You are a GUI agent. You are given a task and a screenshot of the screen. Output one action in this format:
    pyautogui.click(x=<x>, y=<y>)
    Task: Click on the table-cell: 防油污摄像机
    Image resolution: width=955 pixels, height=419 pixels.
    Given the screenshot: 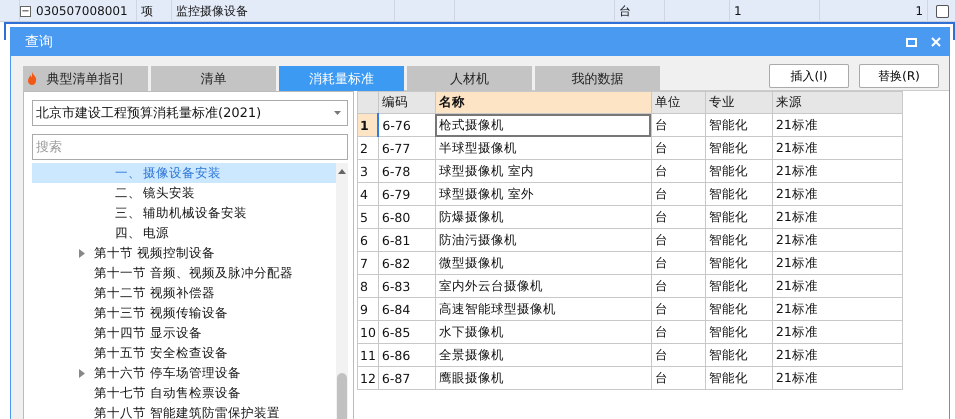 What is the action you would take?
    pyautogui.click(x=543, y=240)
    